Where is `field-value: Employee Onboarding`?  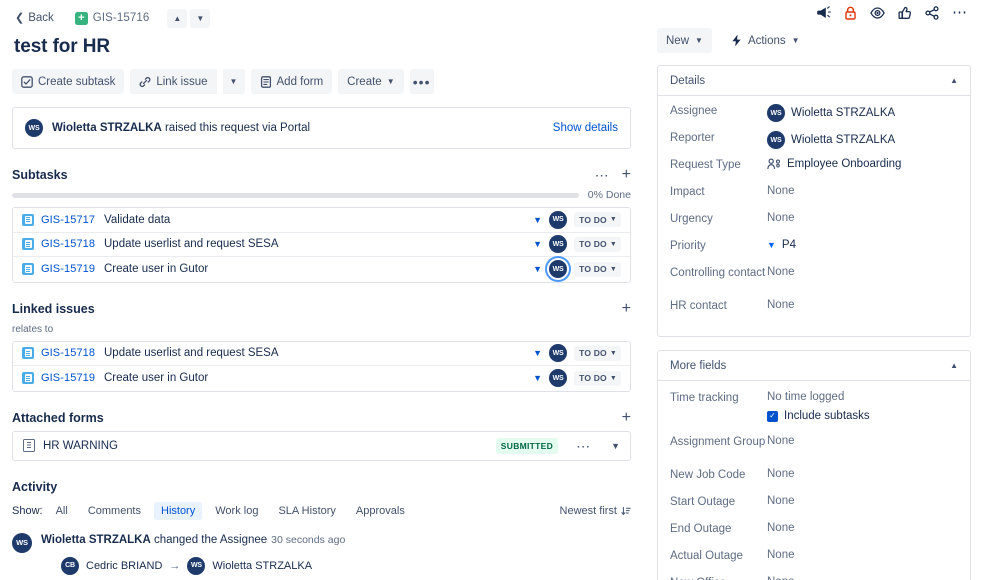 field-value: Employee Onboarding is located at coordinates (834, 164).